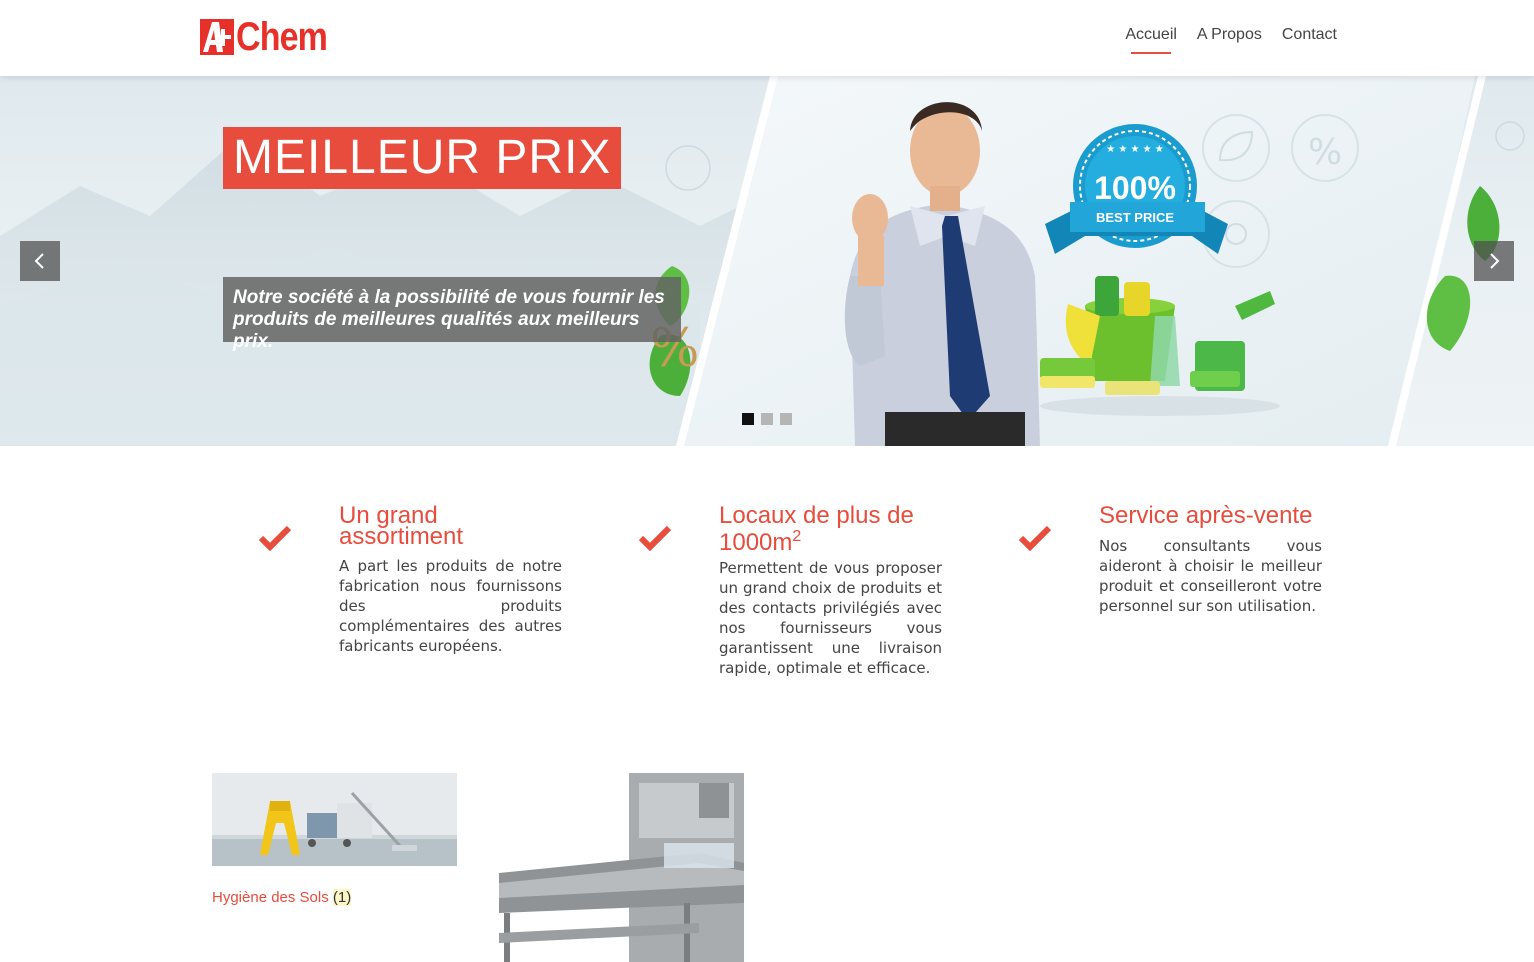 The image size is (1534, 962). I want to click on chevron-right-icon, so click(1495, 261).